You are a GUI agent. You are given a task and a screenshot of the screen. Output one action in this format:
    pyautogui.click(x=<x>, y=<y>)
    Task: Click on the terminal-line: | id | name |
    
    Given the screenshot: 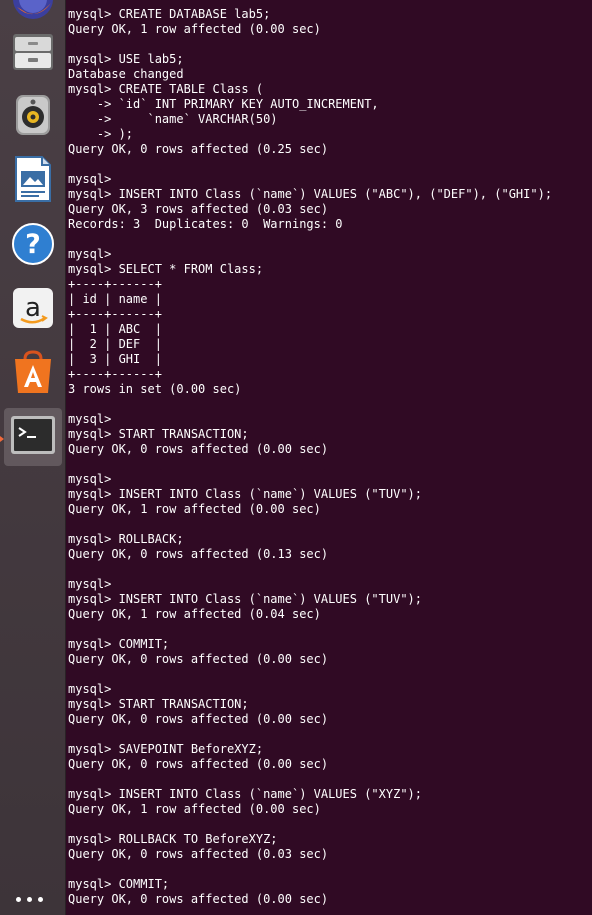 What is the action you would take?
    pyautogui.click(x=115, y=299)
    